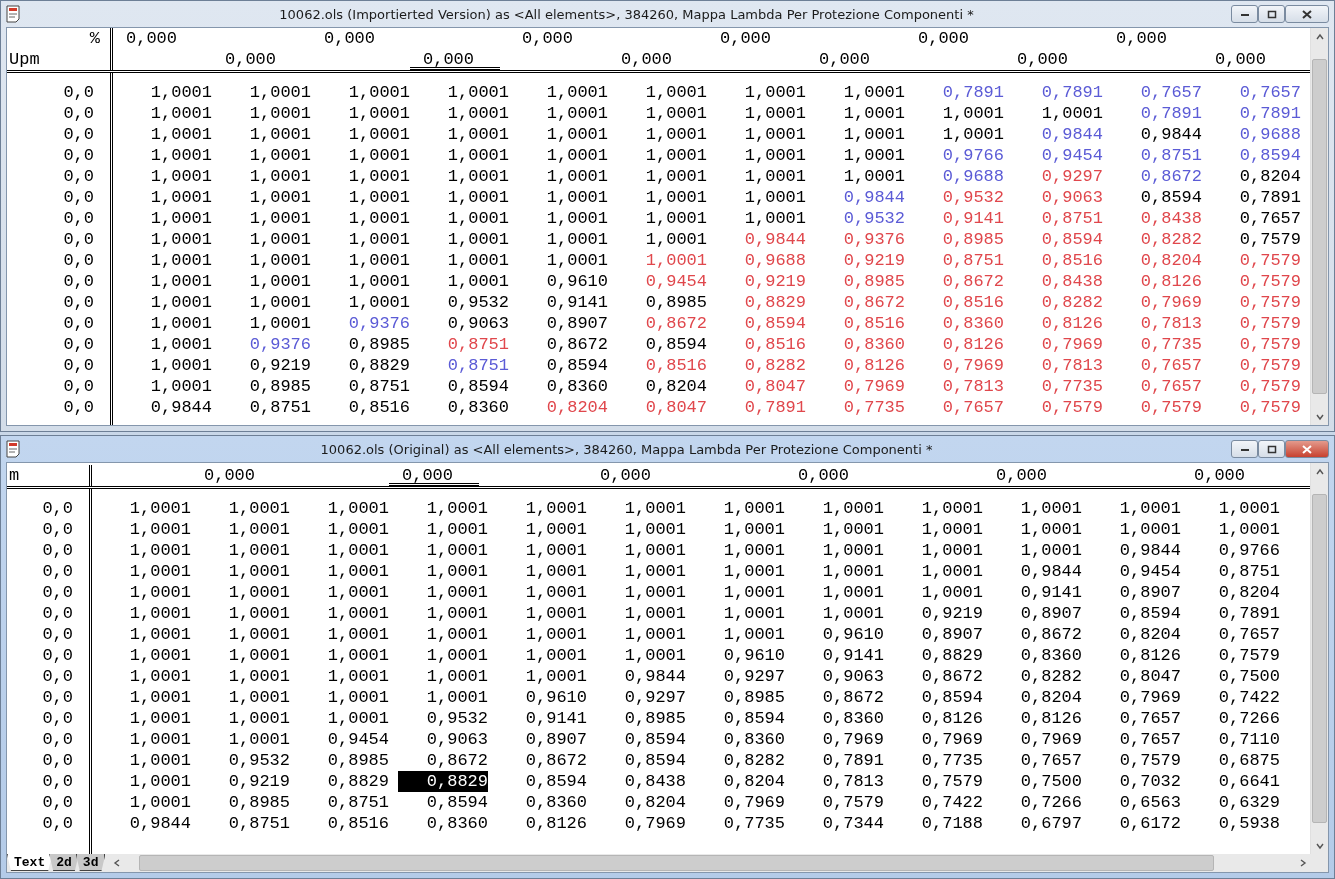  What do you see at coordinates (641, 781) in the screenshot?
I see `table-cell: 0,8438` at bounding box center [641, 781].